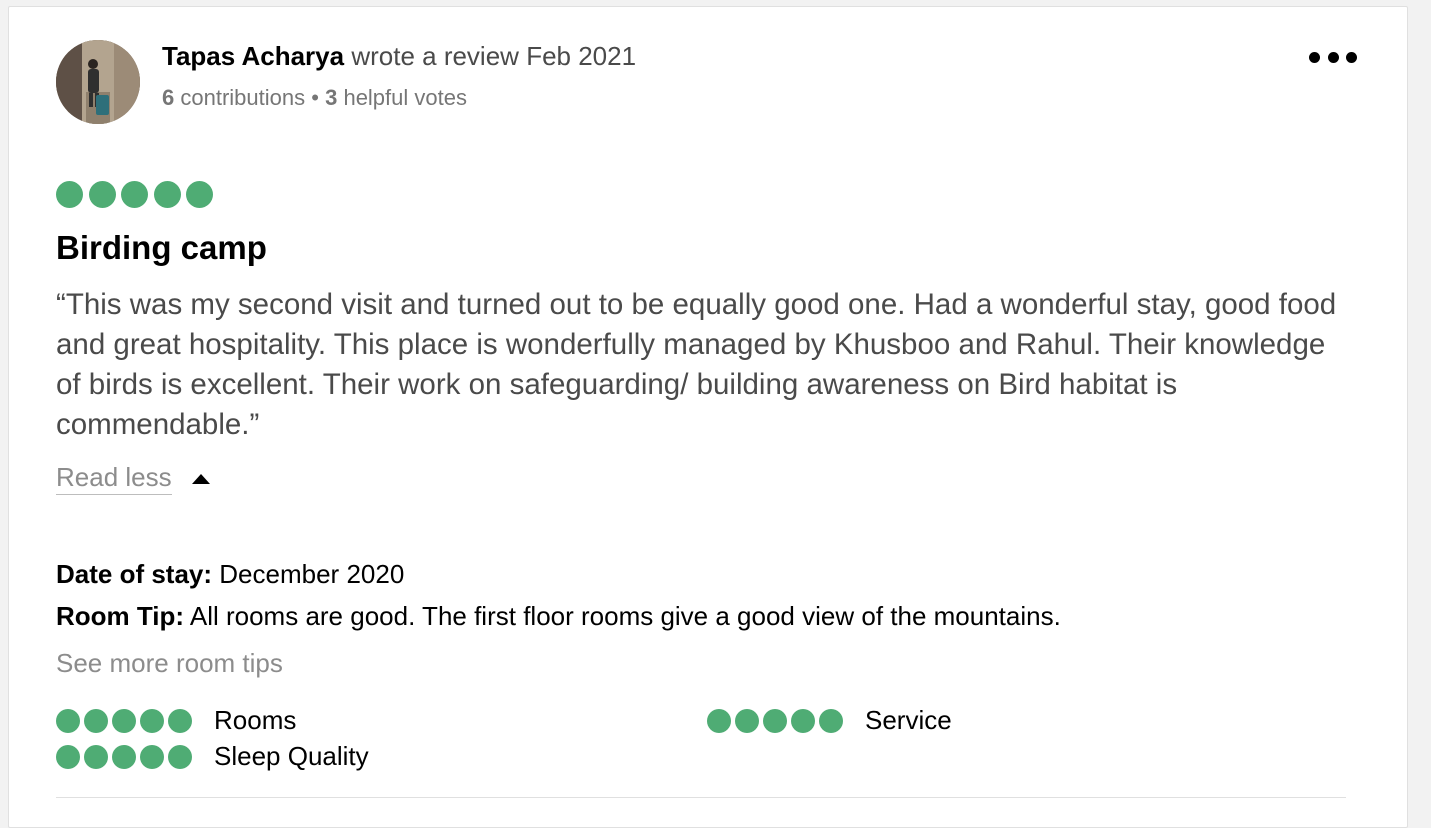 The height and width of the screenshot is (828, 1431). What do you see at coordinates (435, 56) in the screenshot?
I see `review-action: wrote a review` at bounding box center [435, 56].